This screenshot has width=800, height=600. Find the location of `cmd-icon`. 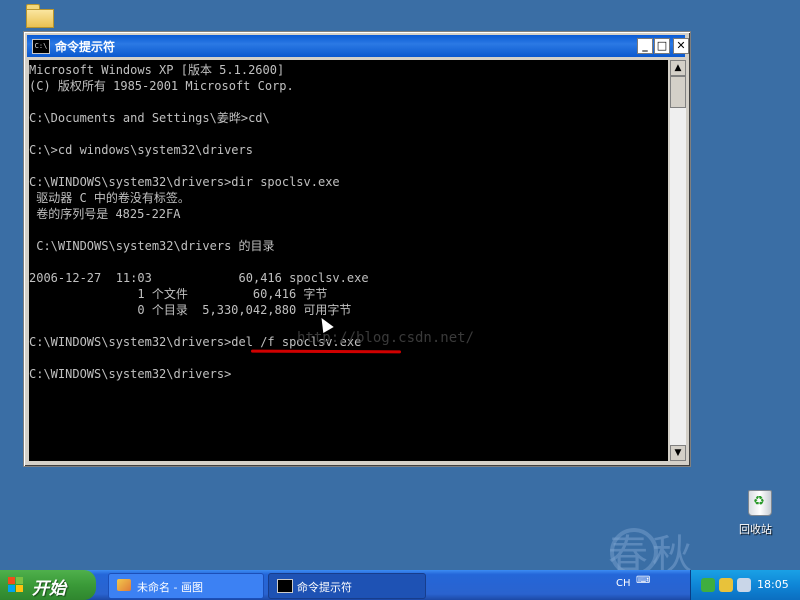

cmd-icon is located at coordinates (285, 586).